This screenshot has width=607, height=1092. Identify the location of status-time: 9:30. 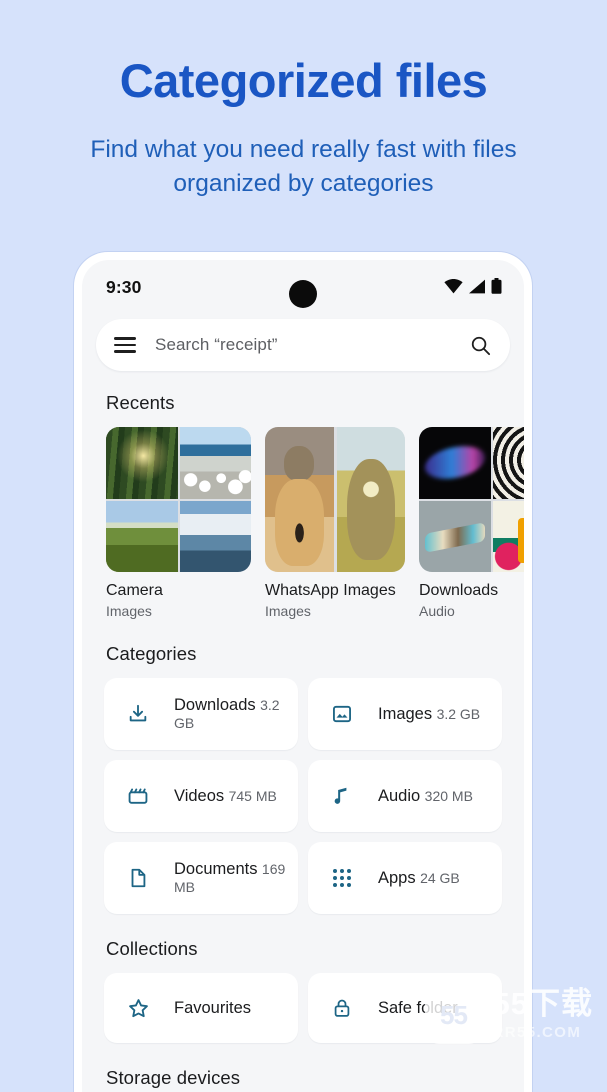
(124, 287).